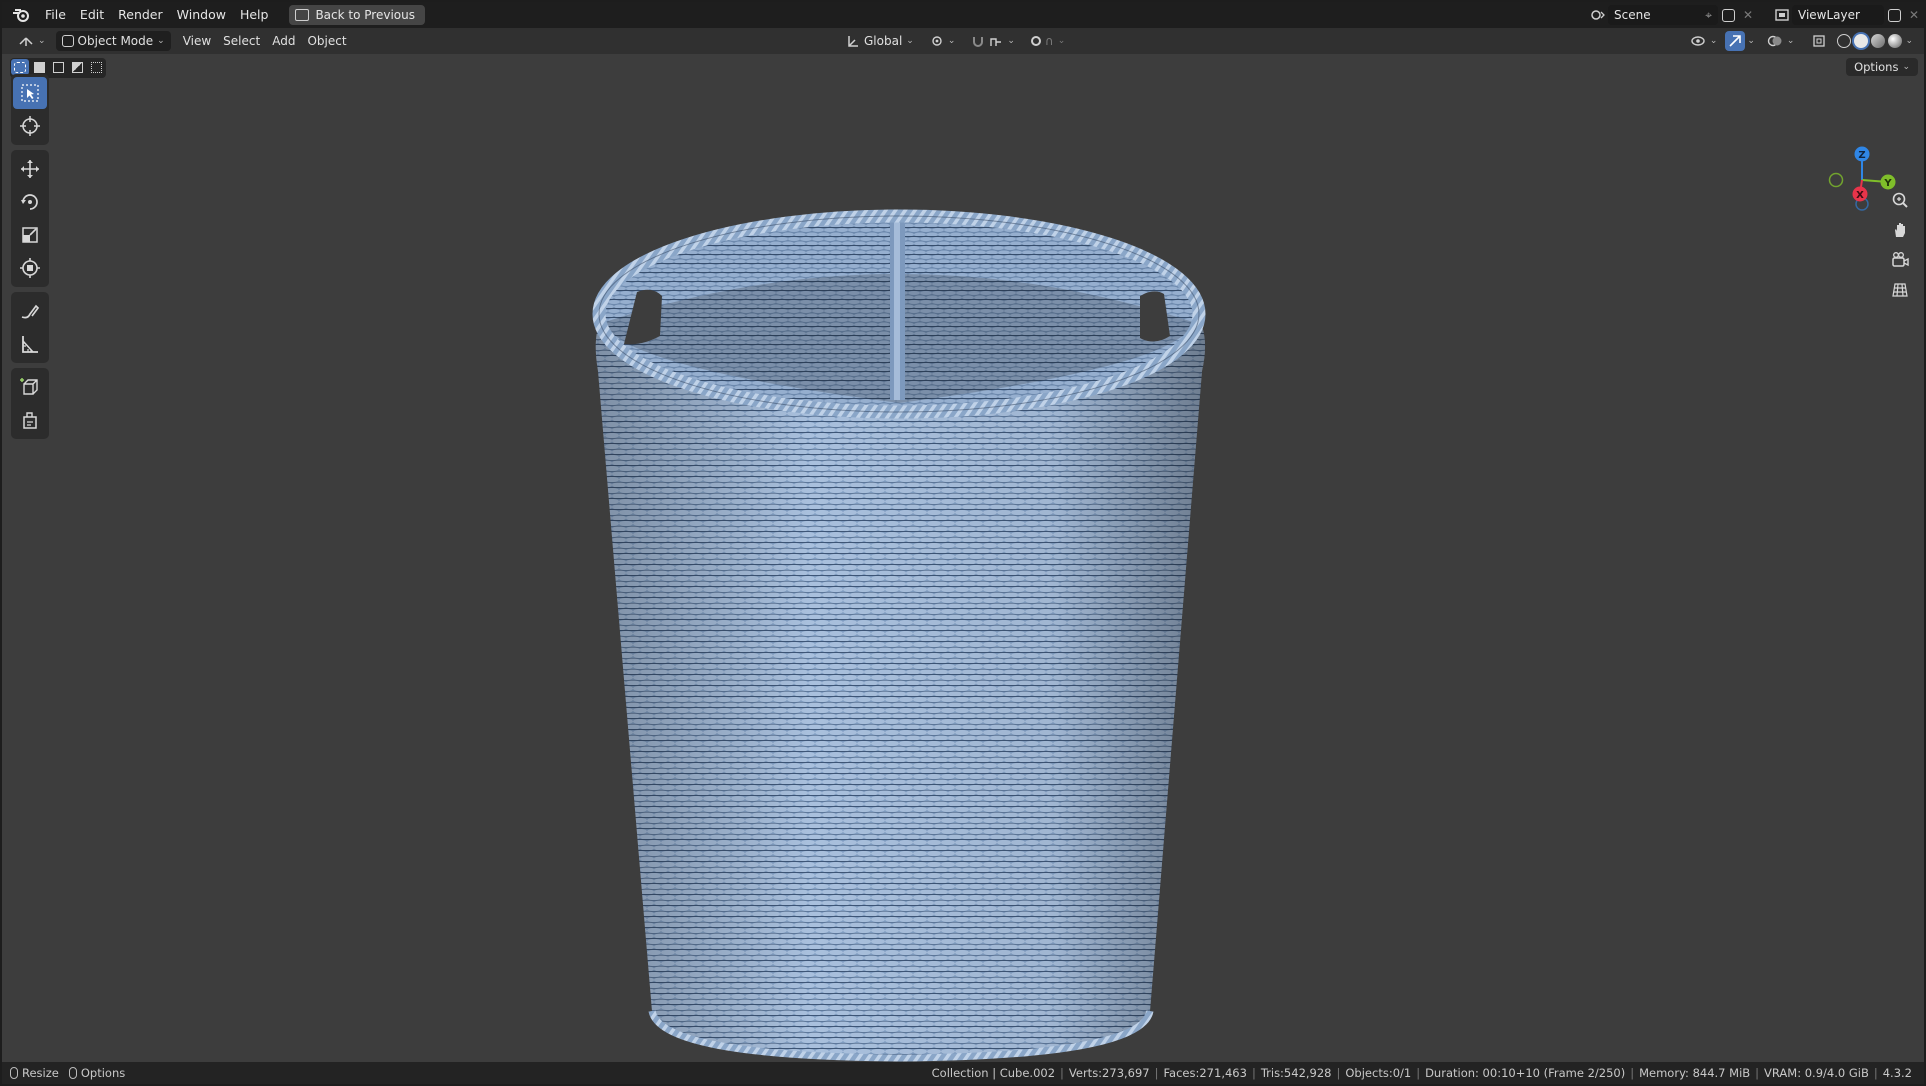  What do you see at coordinates (943, 41) in the screenshot?
I see `pivot-point-dropdown: ⌄` at bounding box center [943, 41].